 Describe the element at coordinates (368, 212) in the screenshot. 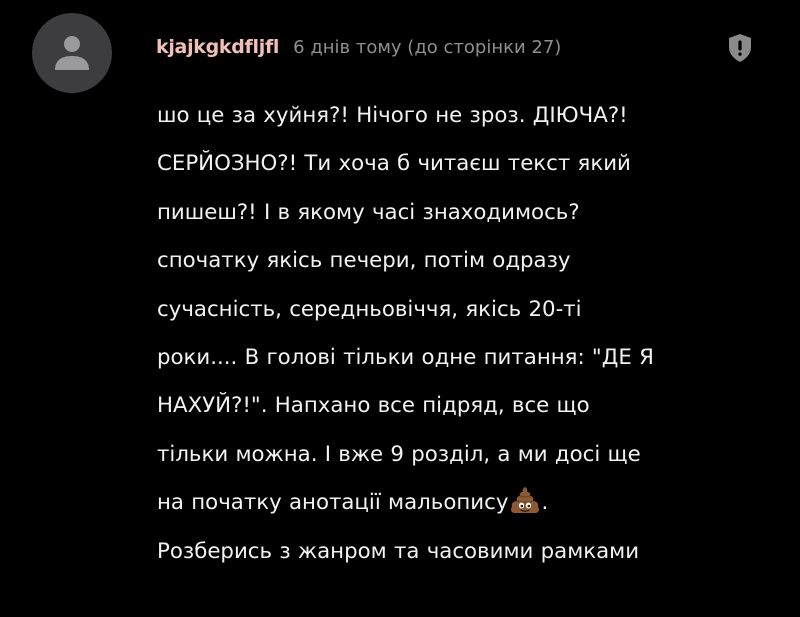

I see `comment-line: пишеш?! І в якому часі знаходимось?` at that location.